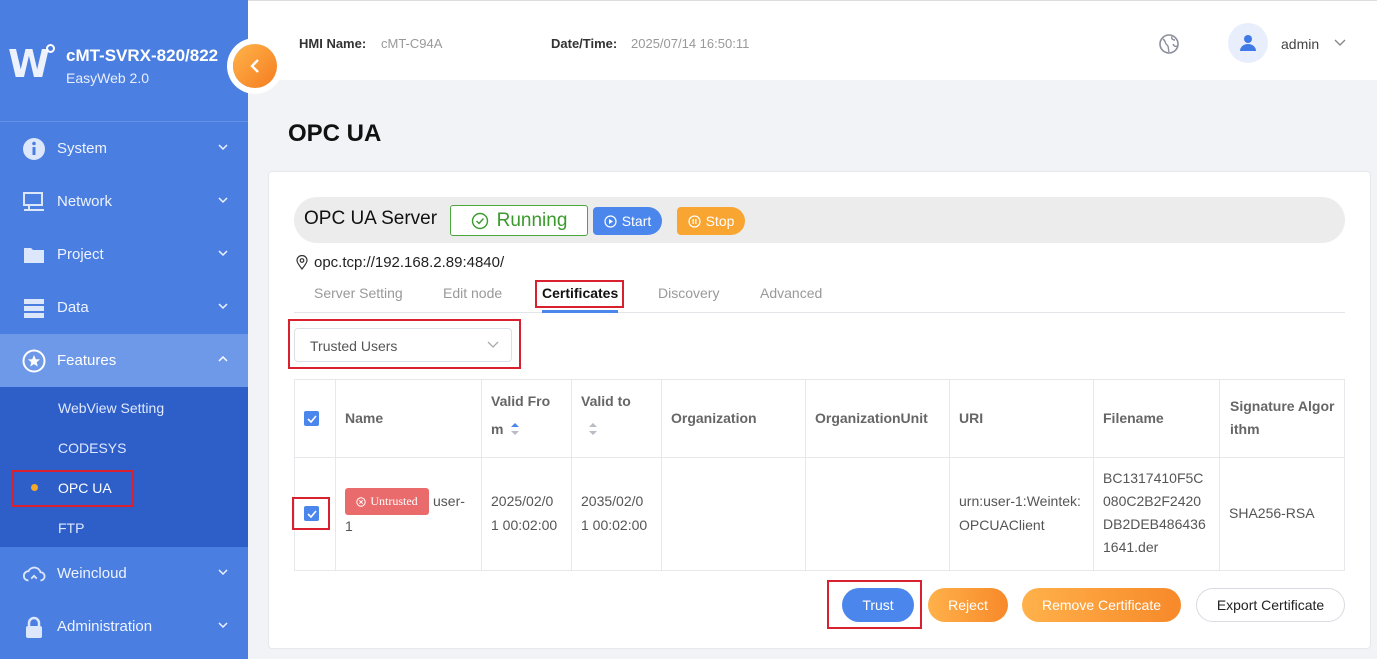  Describe the element at coordinates (584, 43) in the screenshot. I see `datetime-label: Date/Time:` at that location.